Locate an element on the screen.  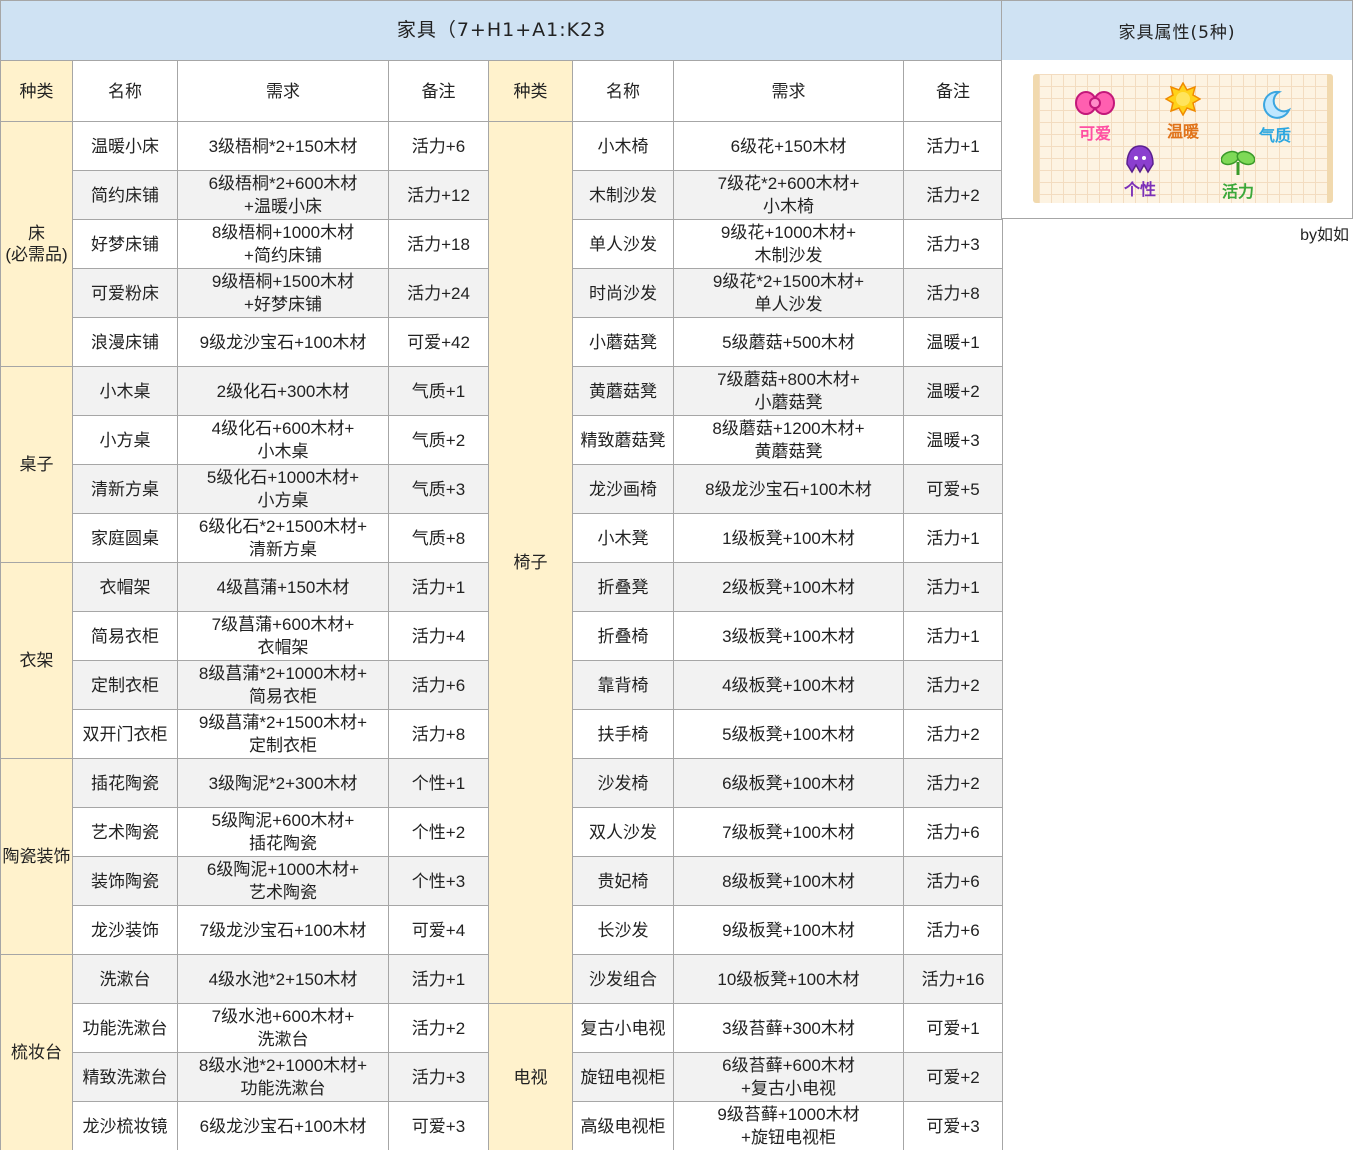
item-requirement-l: 4级化石+600木材+ 小木桌 is located at coordinates (283, 440).